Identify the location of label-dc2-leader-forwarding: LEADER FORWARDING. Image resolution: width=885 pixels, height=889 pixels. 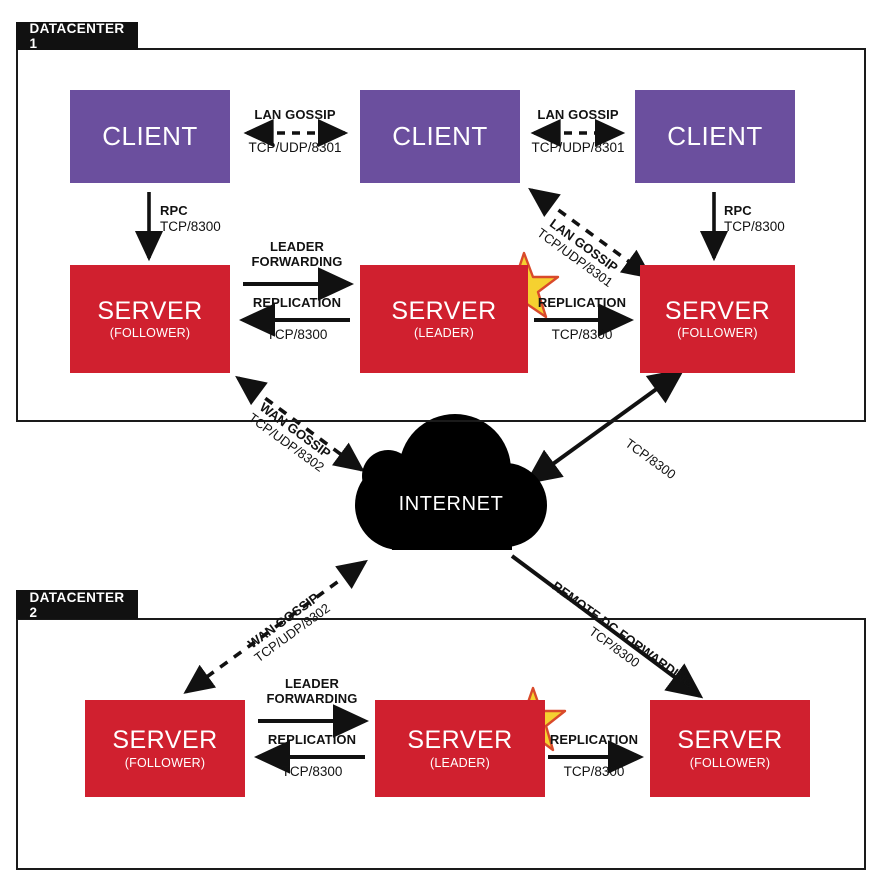
(312, 691).